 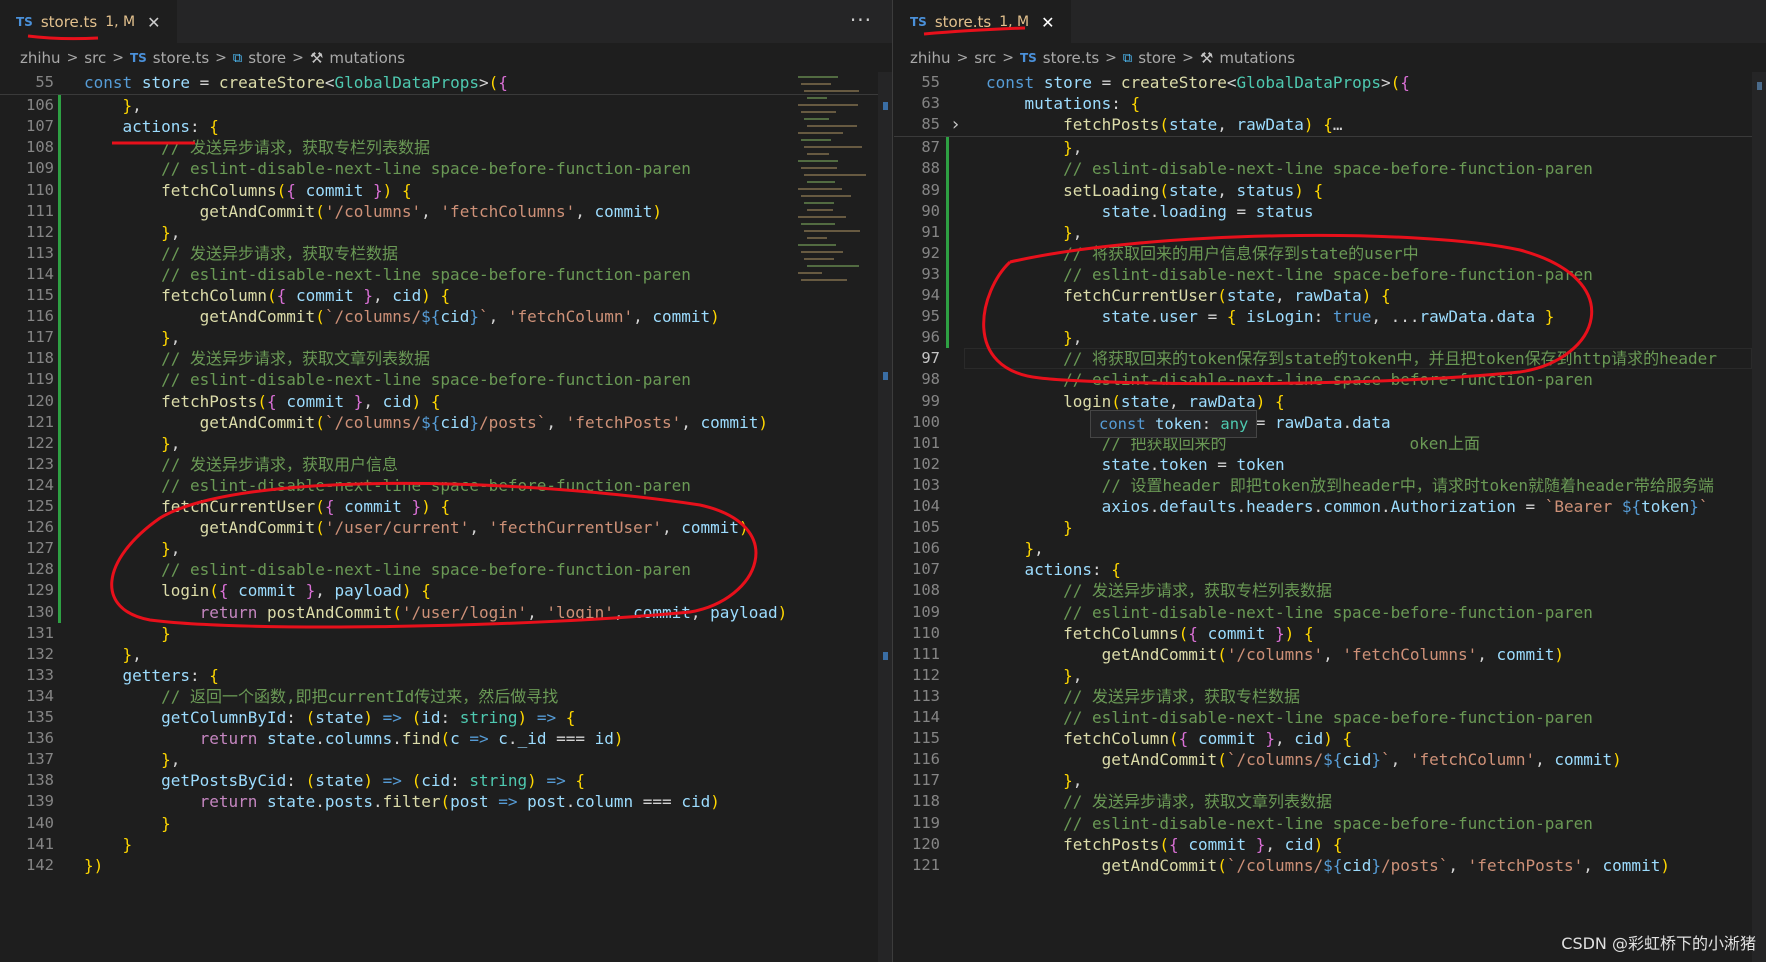 I want to click on left-tab-store-ts: TS store.ts 1, M ✕, so click(x=88, y=22).